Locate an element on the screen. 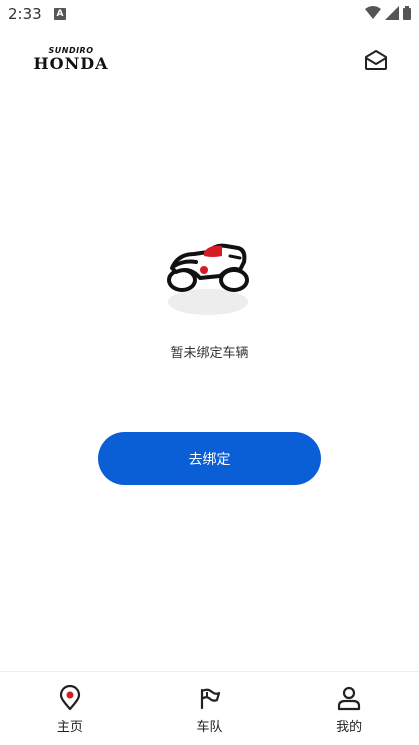  status-icons is located at coordinates (388, 13).